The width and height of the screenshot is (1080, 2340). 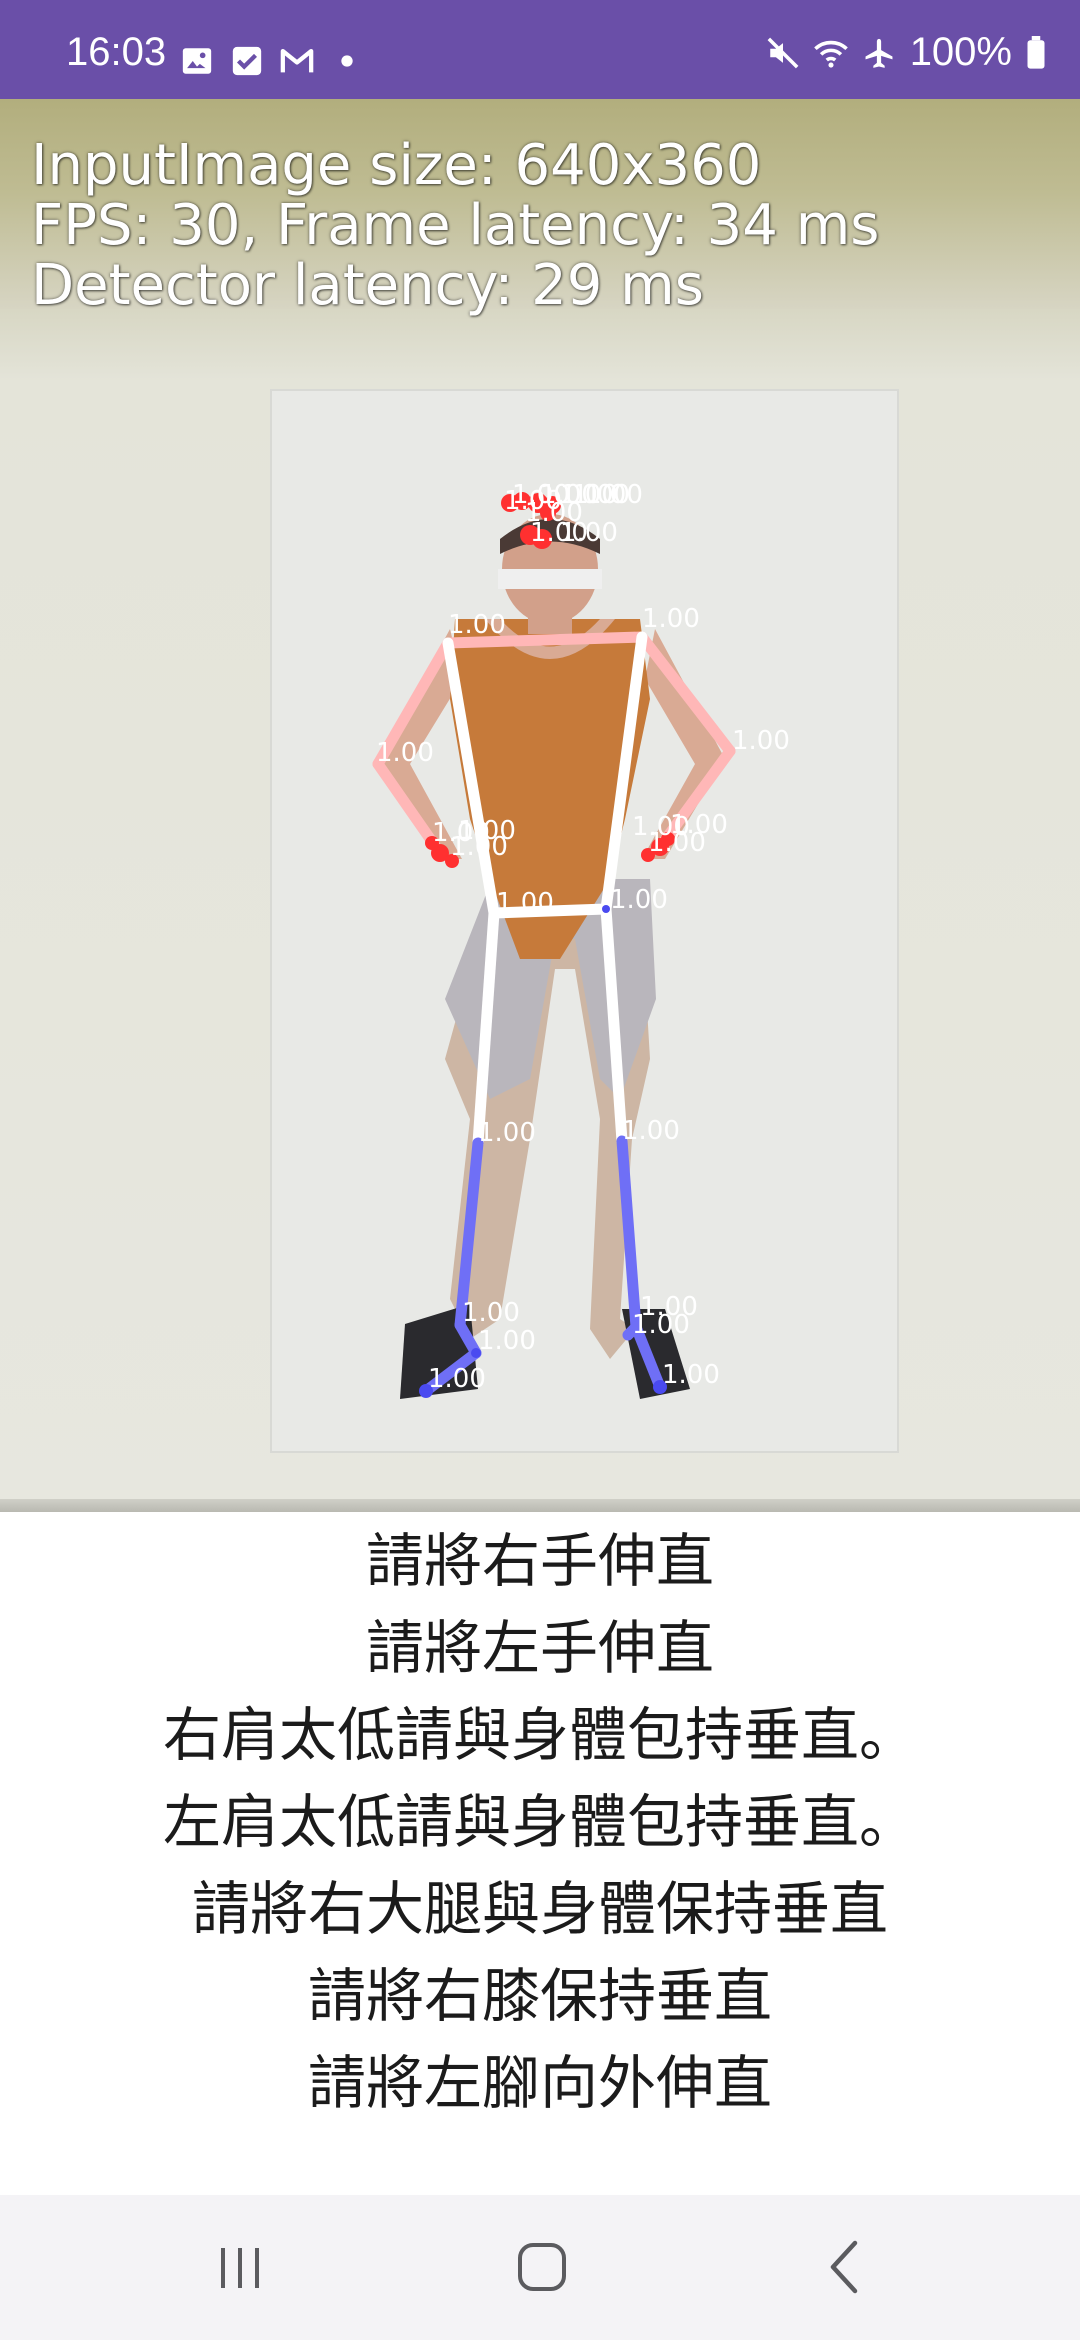 I want to click on back-icon, so click(x=844, y=2267).